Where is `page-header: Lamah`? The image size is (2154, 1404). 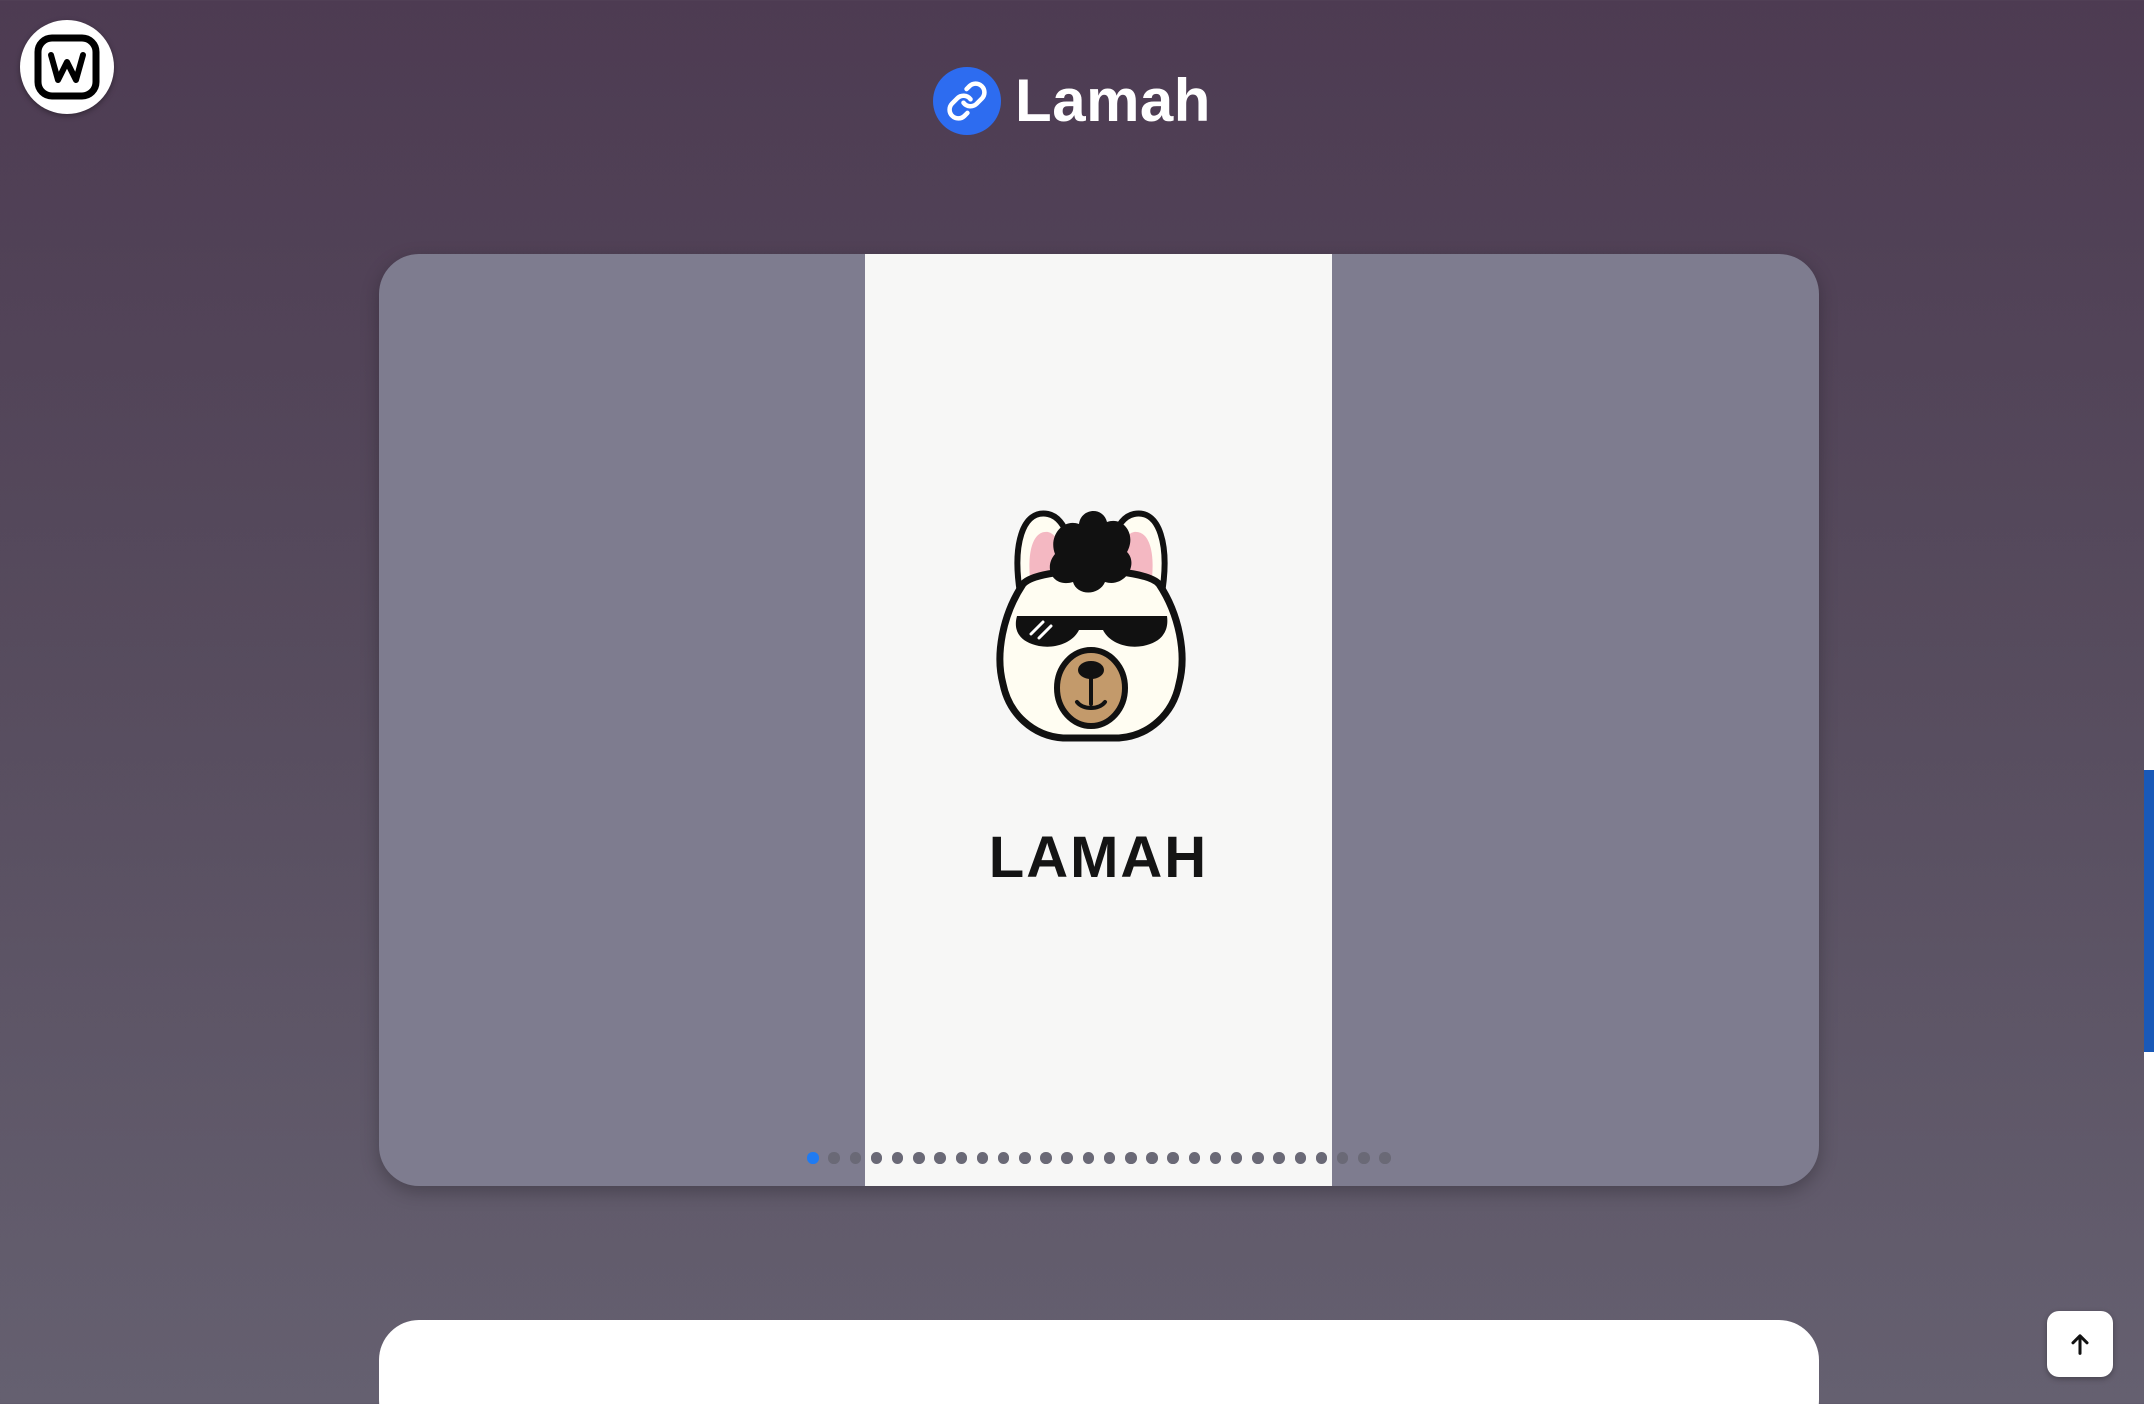 page-header: Lamah is located at coordinates (1072, 100).